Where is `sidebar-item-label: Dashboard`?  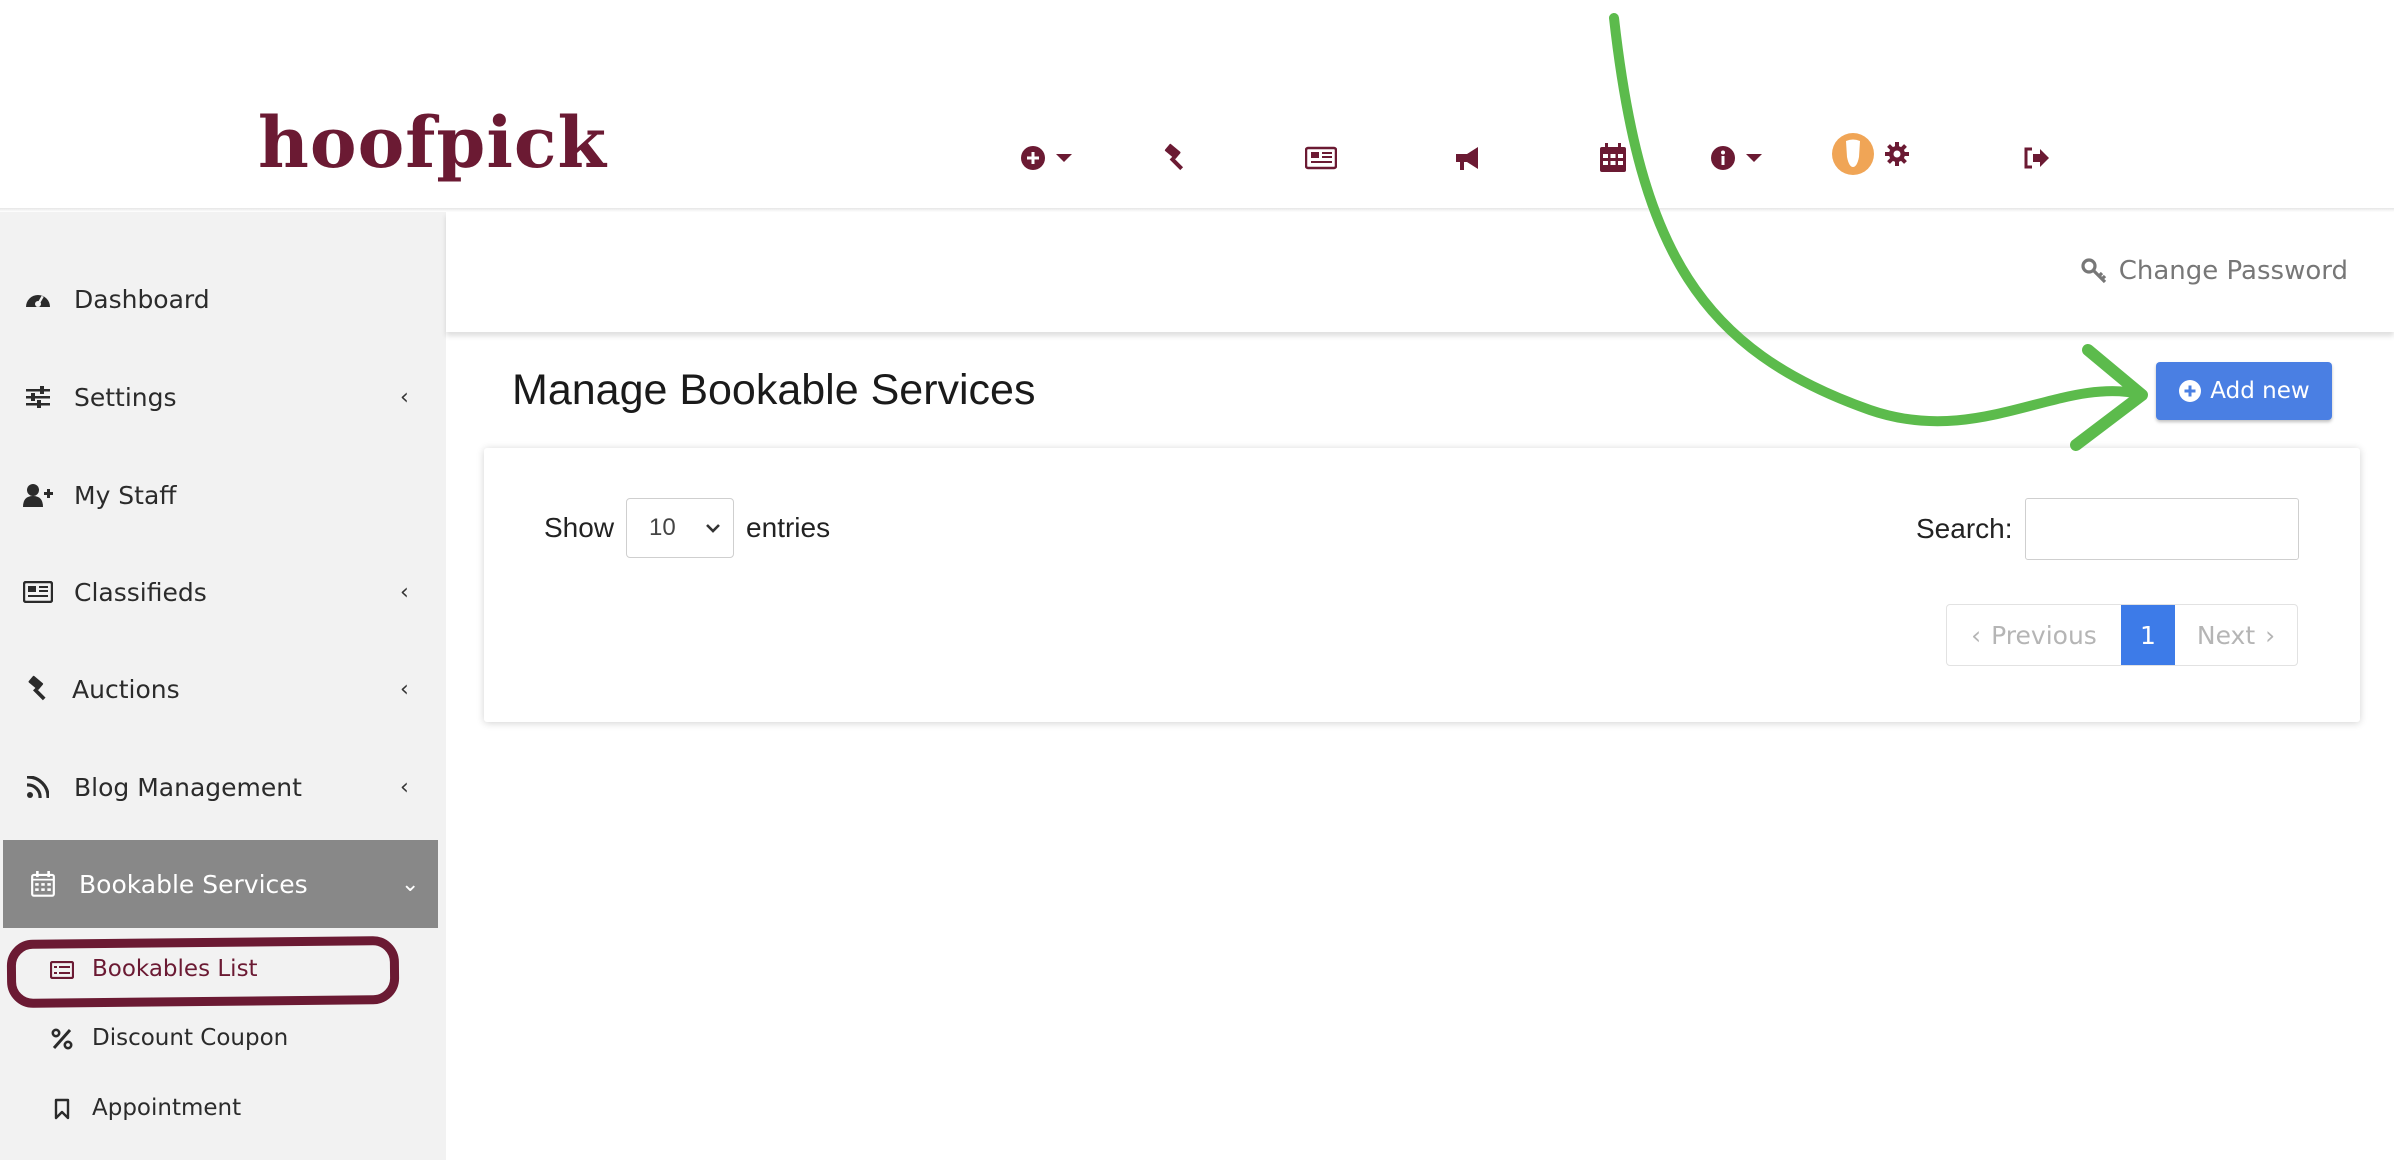
sidebar-item-label: Dashboard is located at coordinates (142, 299).